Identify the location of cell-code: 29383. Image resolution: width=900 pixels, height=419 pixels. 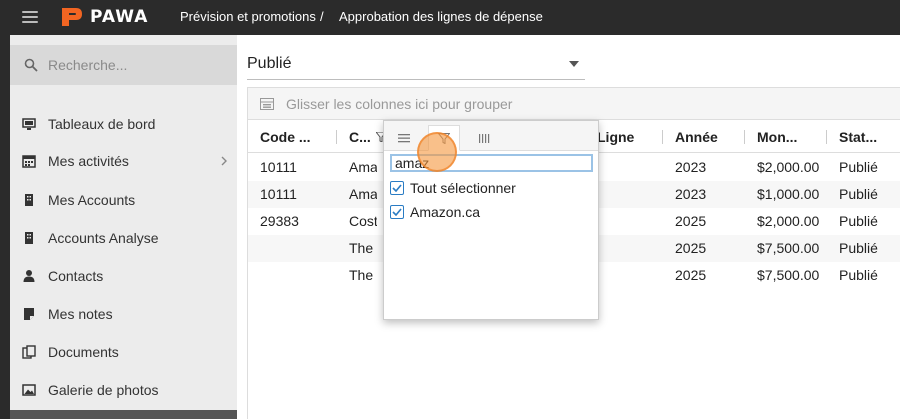
(279, 221).